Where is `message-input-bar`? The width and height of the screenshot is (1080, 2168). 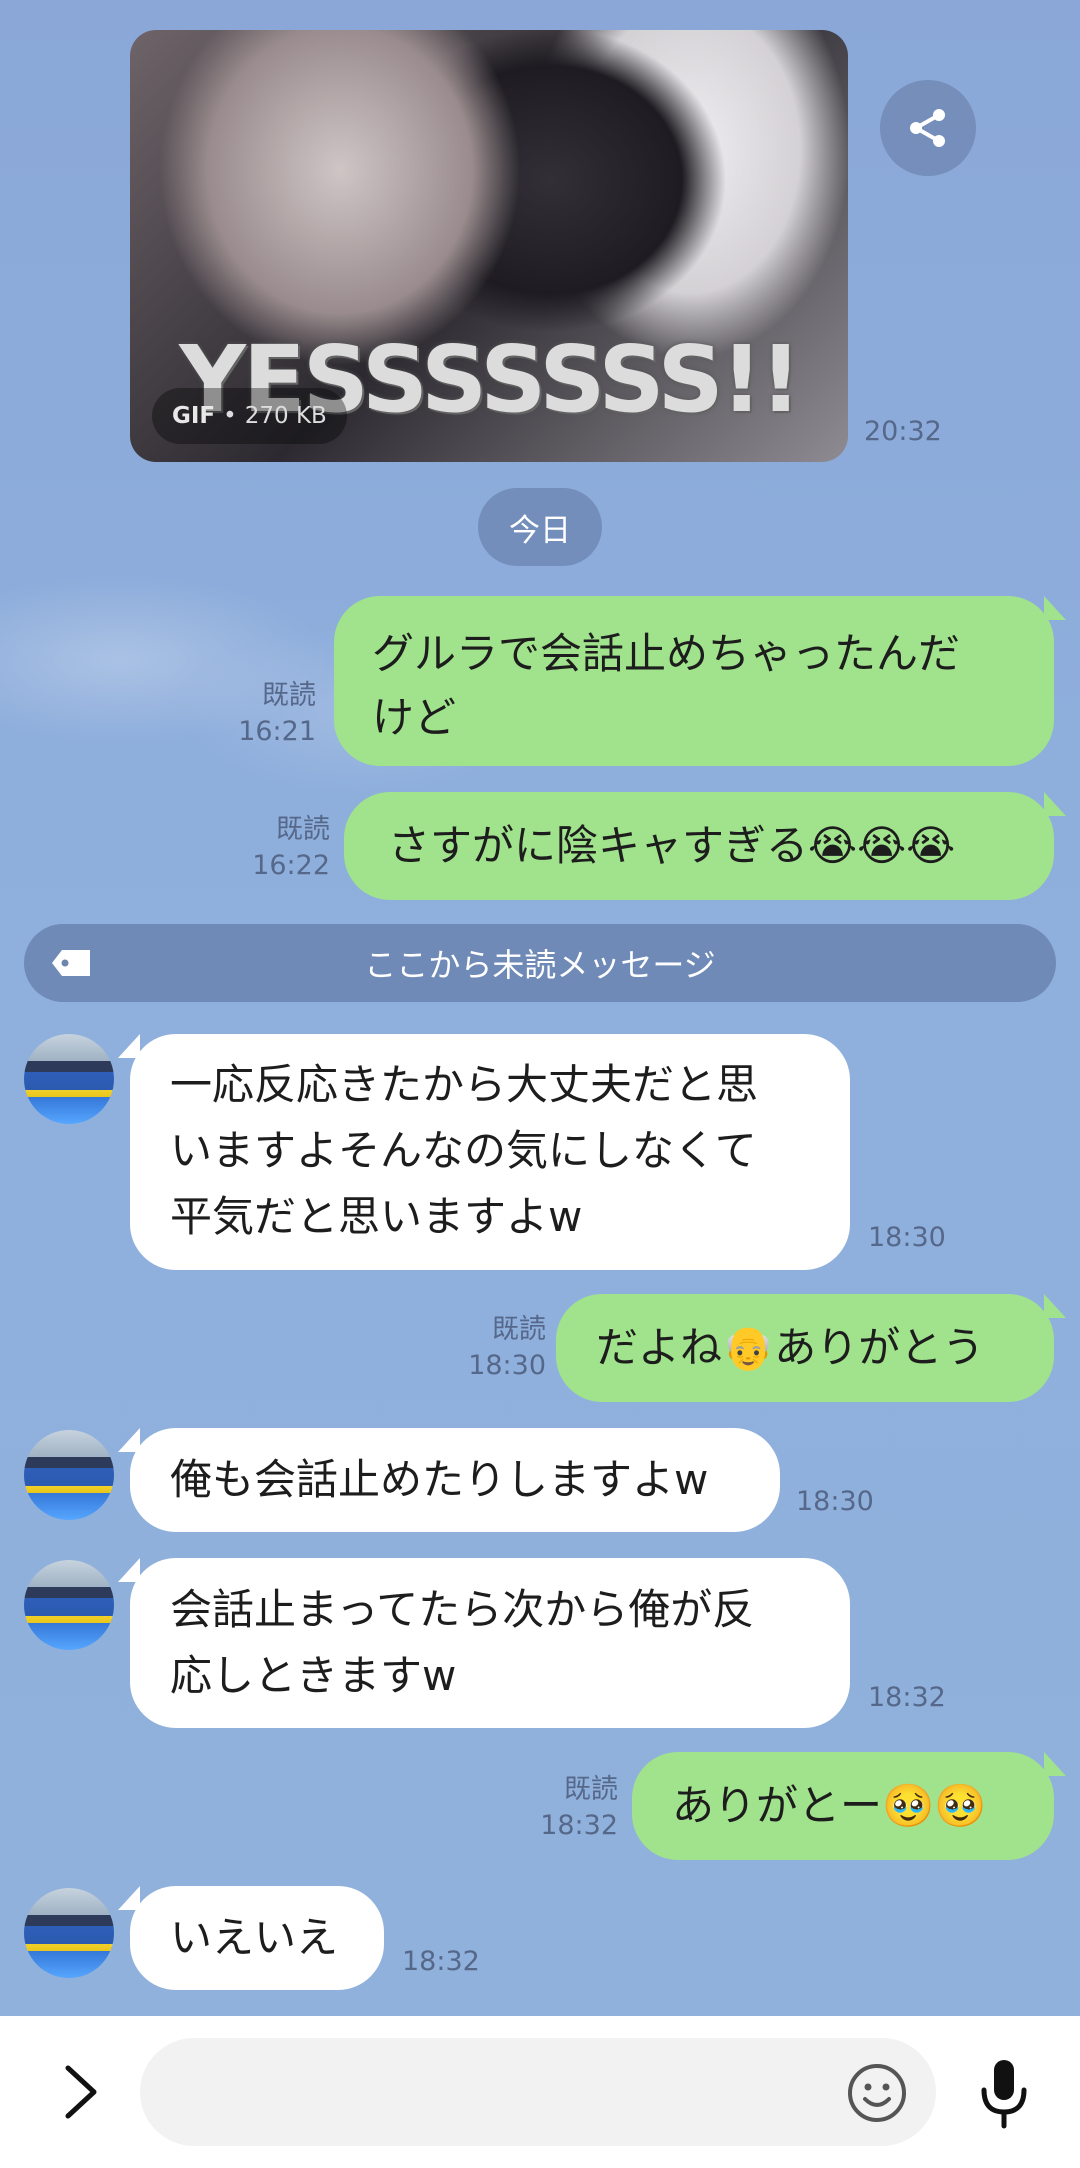
message-input-bar is located at coordinates (540, 2092).